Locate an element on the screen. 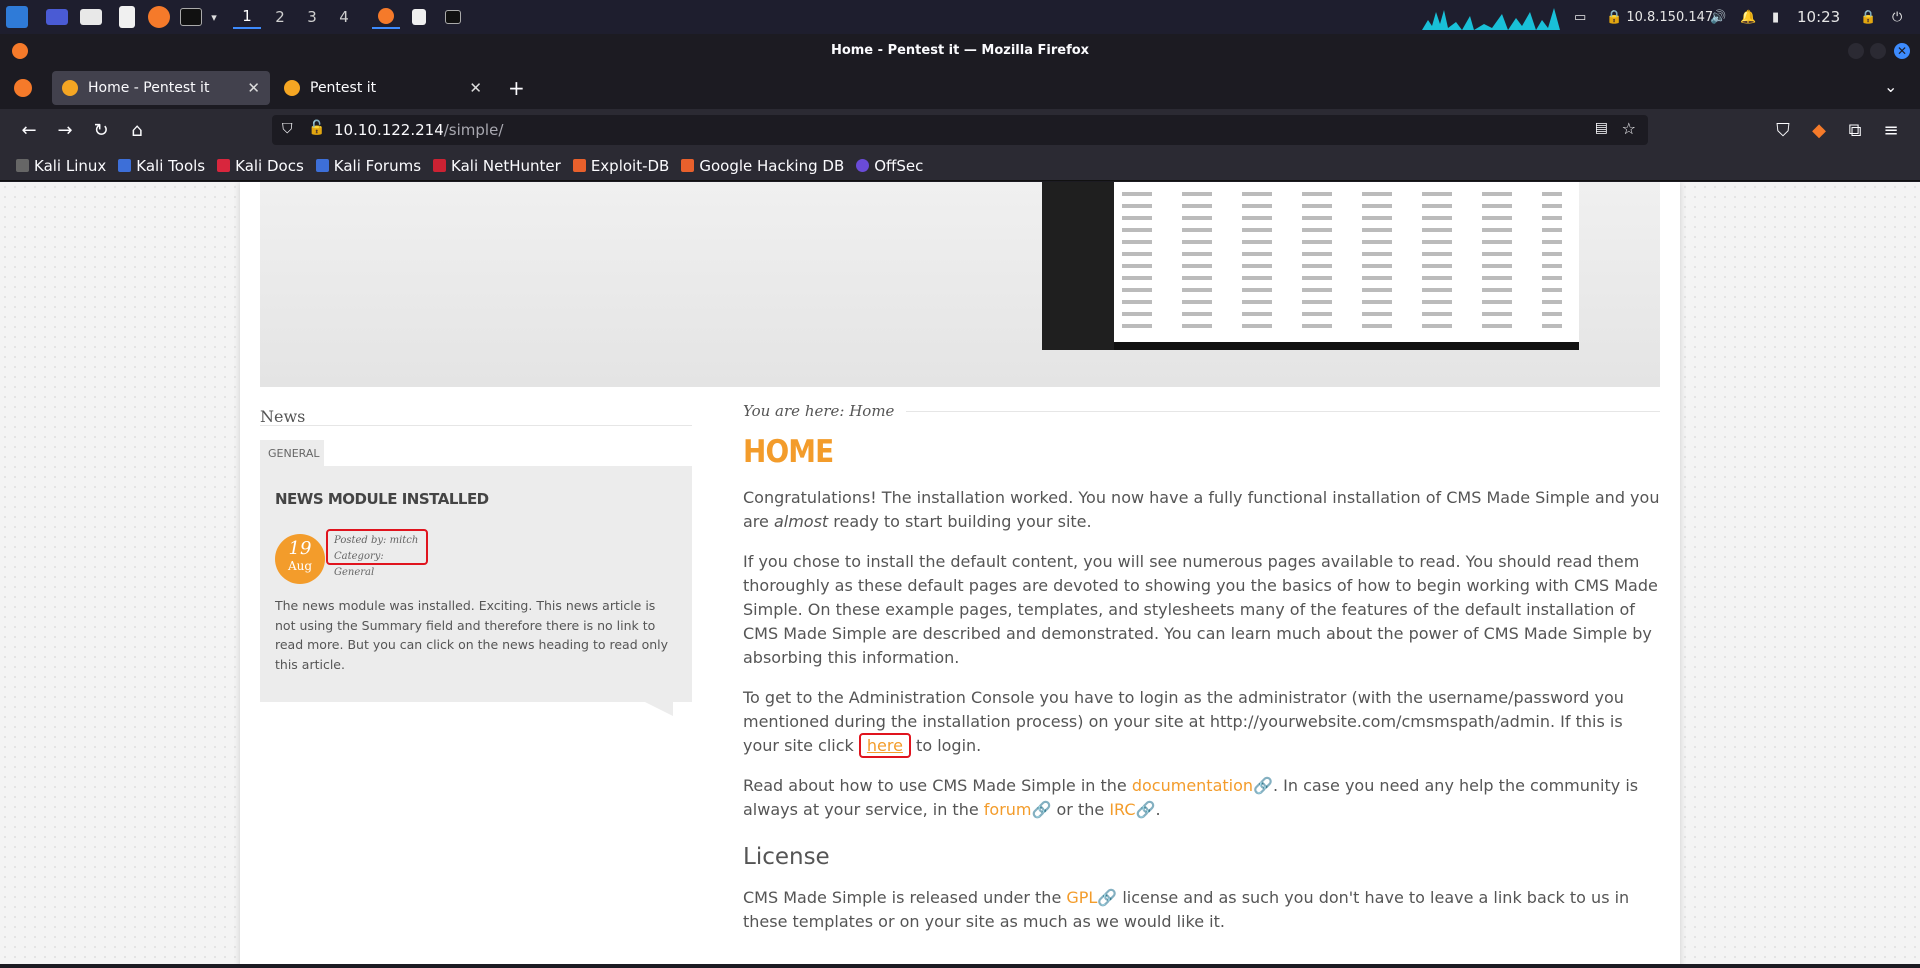  breadcrumb: You are here: Home is located at coordinates (1201, 411).